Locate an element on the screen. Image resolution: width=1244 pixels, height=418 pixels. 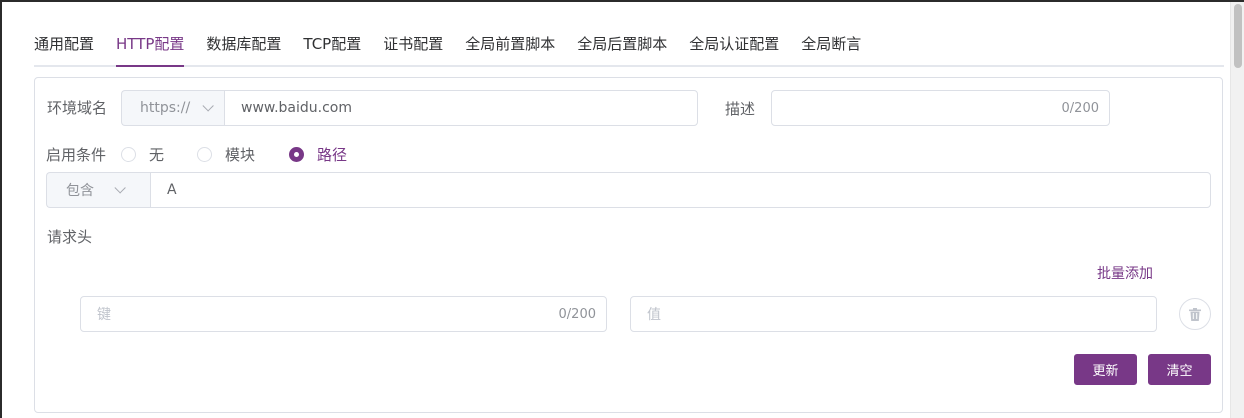
vertical-scrollbar is located at coordinates (1237, 210).